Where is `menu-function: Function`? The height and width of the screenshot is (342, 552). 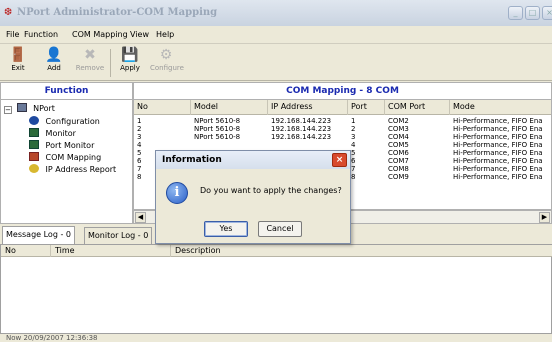
menu-function: Function is located at coordinates (41, 34).